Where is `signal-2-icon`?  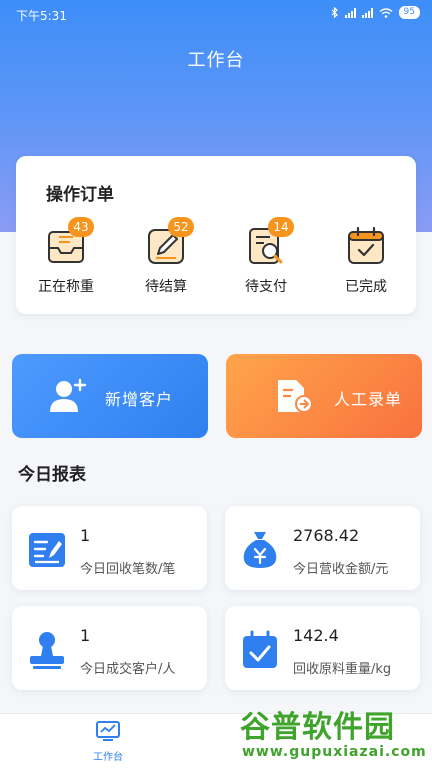
signal-2-icon is located at coordinates (367, 12).